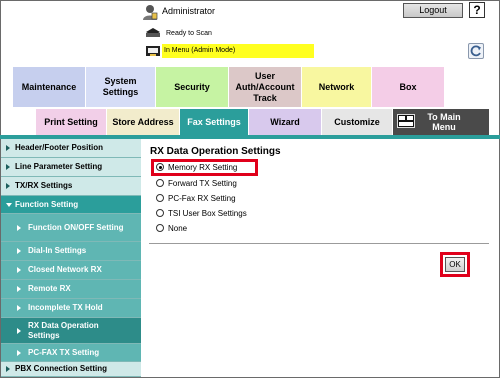 Image resolution: width=500 pixels, height=378 pixels. What do you see at coordinates (285, 122) in the screenshot?
I see `subtab-wizard: Wizard` at bounding box center [285, 122].